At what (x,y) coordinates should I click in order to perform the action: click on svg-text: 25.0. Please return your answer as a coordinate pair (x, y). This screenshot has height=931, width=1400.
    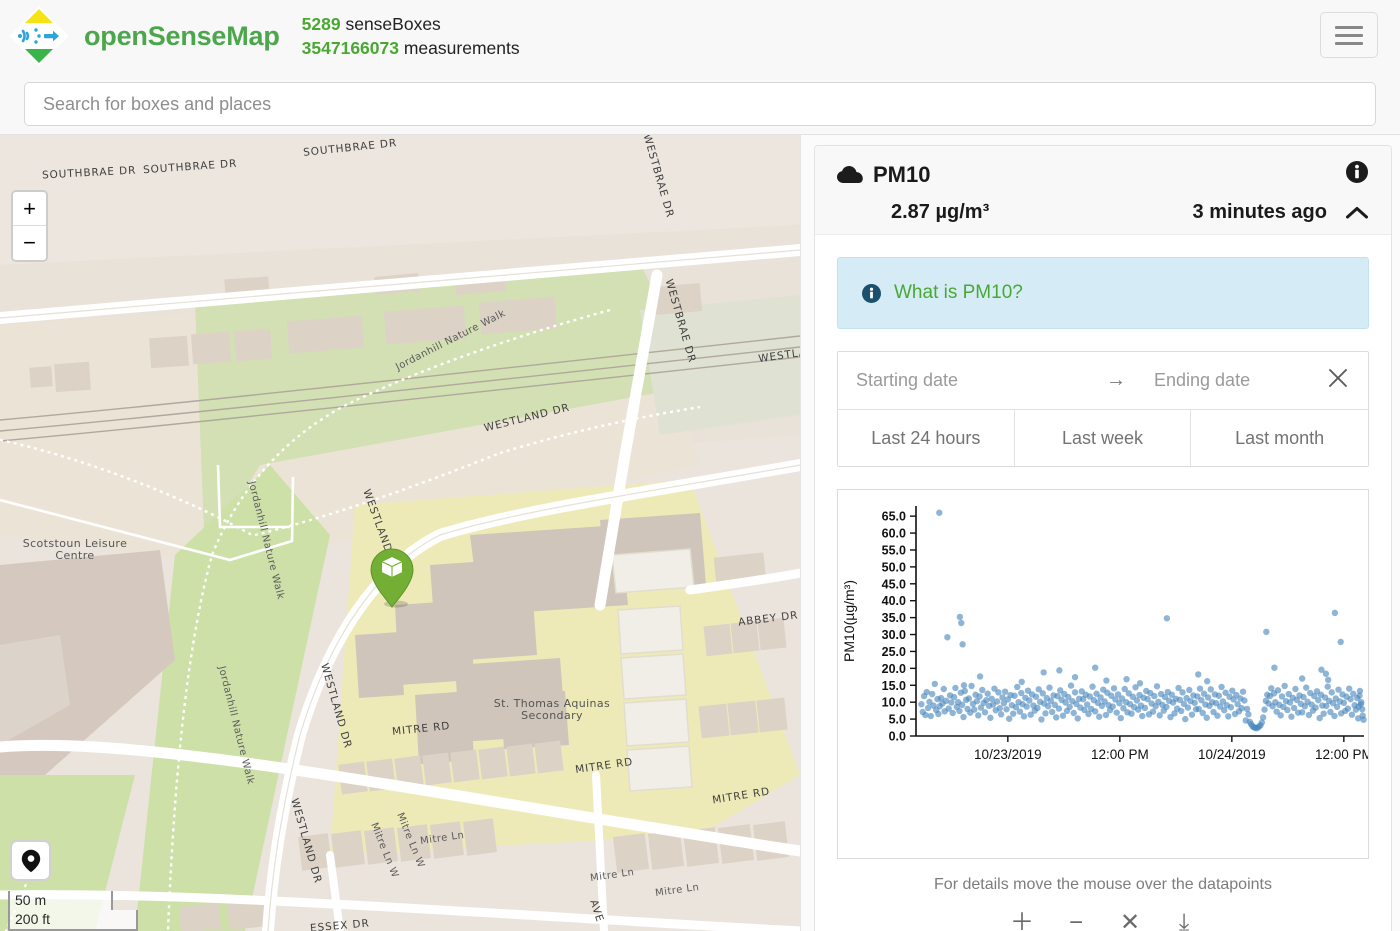
    Looking at the image, I should click on (894, 652).